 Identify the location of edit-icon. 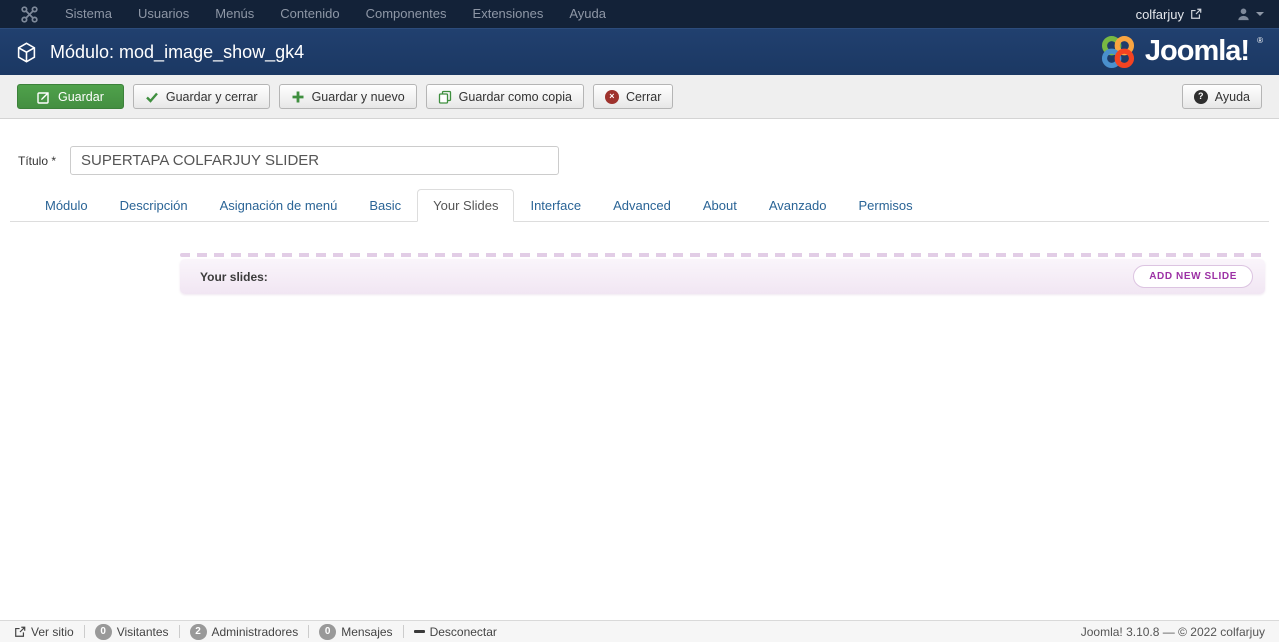
(43, 97).